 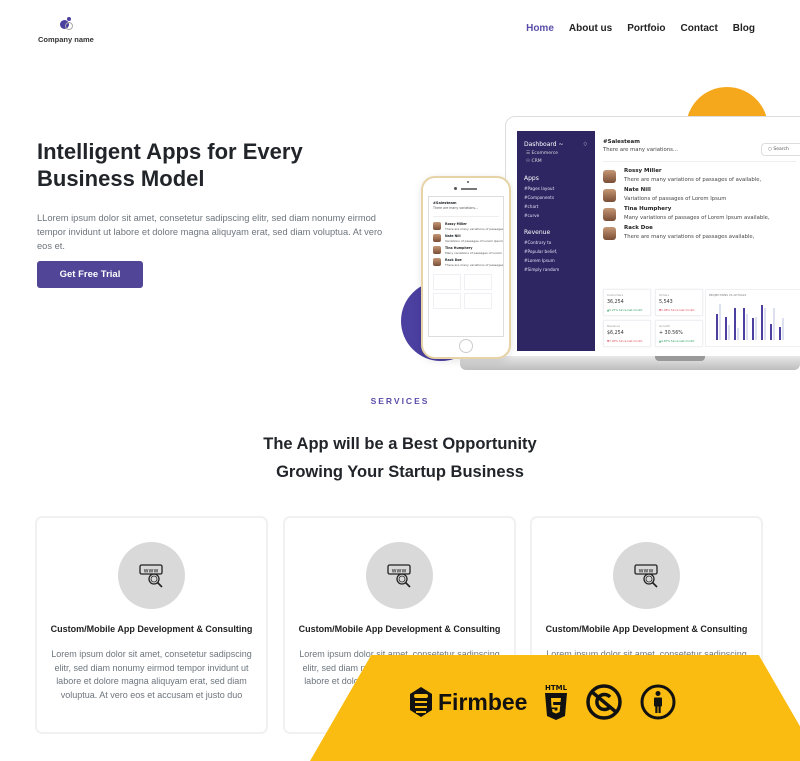 I want to click on bubbles-logo-icon, so click(x=68, y=25).